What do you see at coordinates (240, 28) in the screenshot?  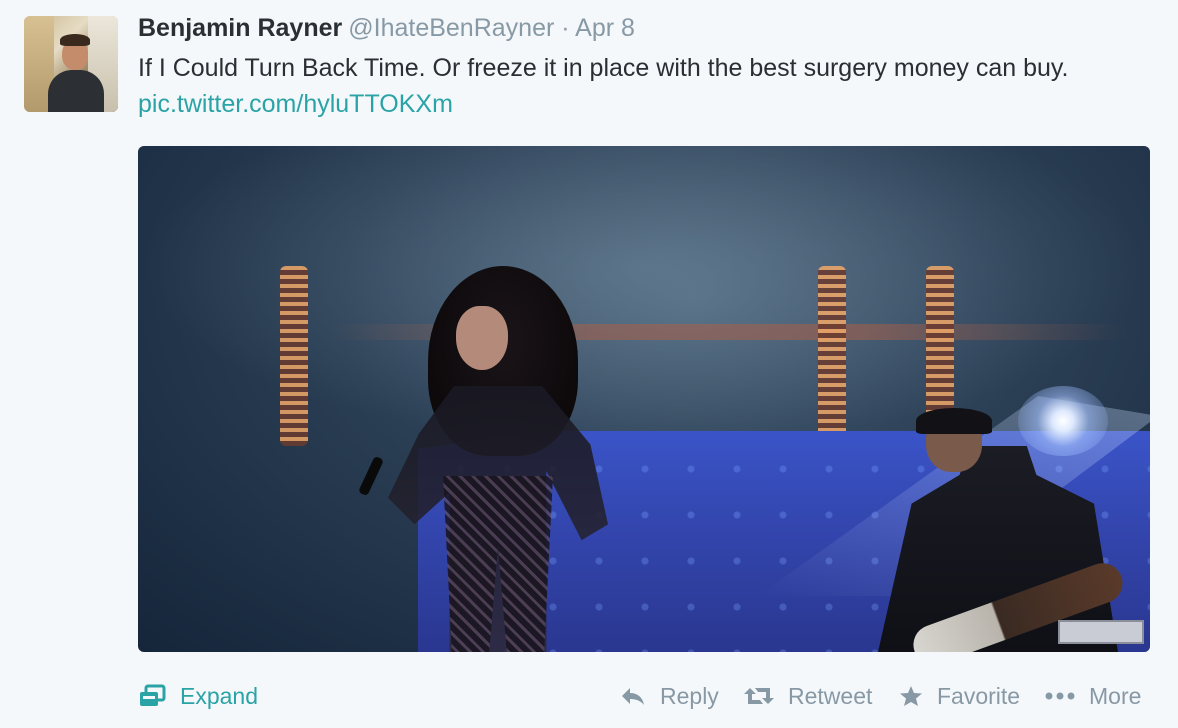 I see `author-name: Benjamin Rayner` at bounding box center [240, 28].